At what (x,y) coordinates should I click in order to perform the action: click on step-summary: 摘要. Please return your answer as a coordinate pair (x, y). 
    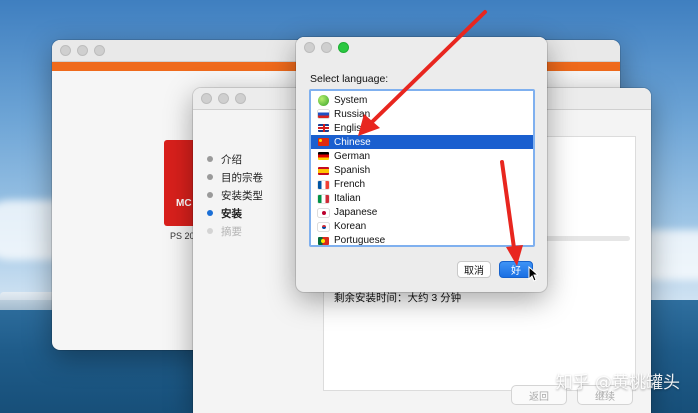
    Looking at the image, I should click on (235, 231).